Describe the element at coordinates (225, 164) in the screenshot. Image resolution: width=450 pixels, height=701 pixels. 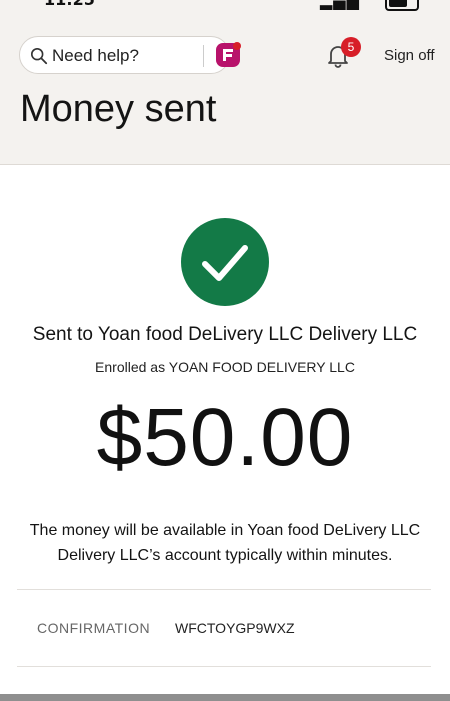
I see `header-divider` at that location.